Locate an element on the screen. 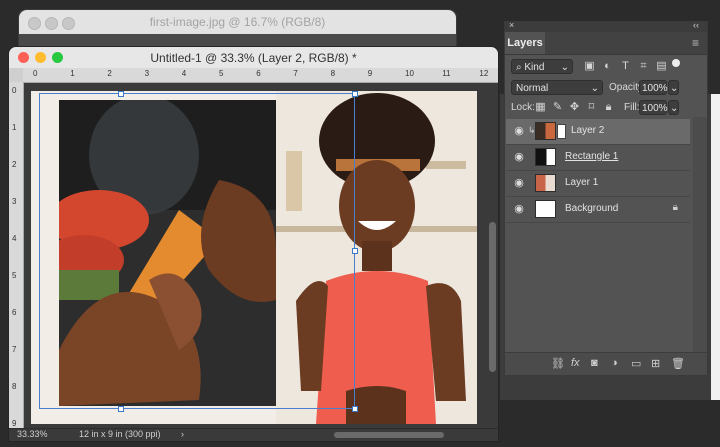 The image size is (720, 447). shape-filter-icon: ⌗ is located at coordinates (643, 66).